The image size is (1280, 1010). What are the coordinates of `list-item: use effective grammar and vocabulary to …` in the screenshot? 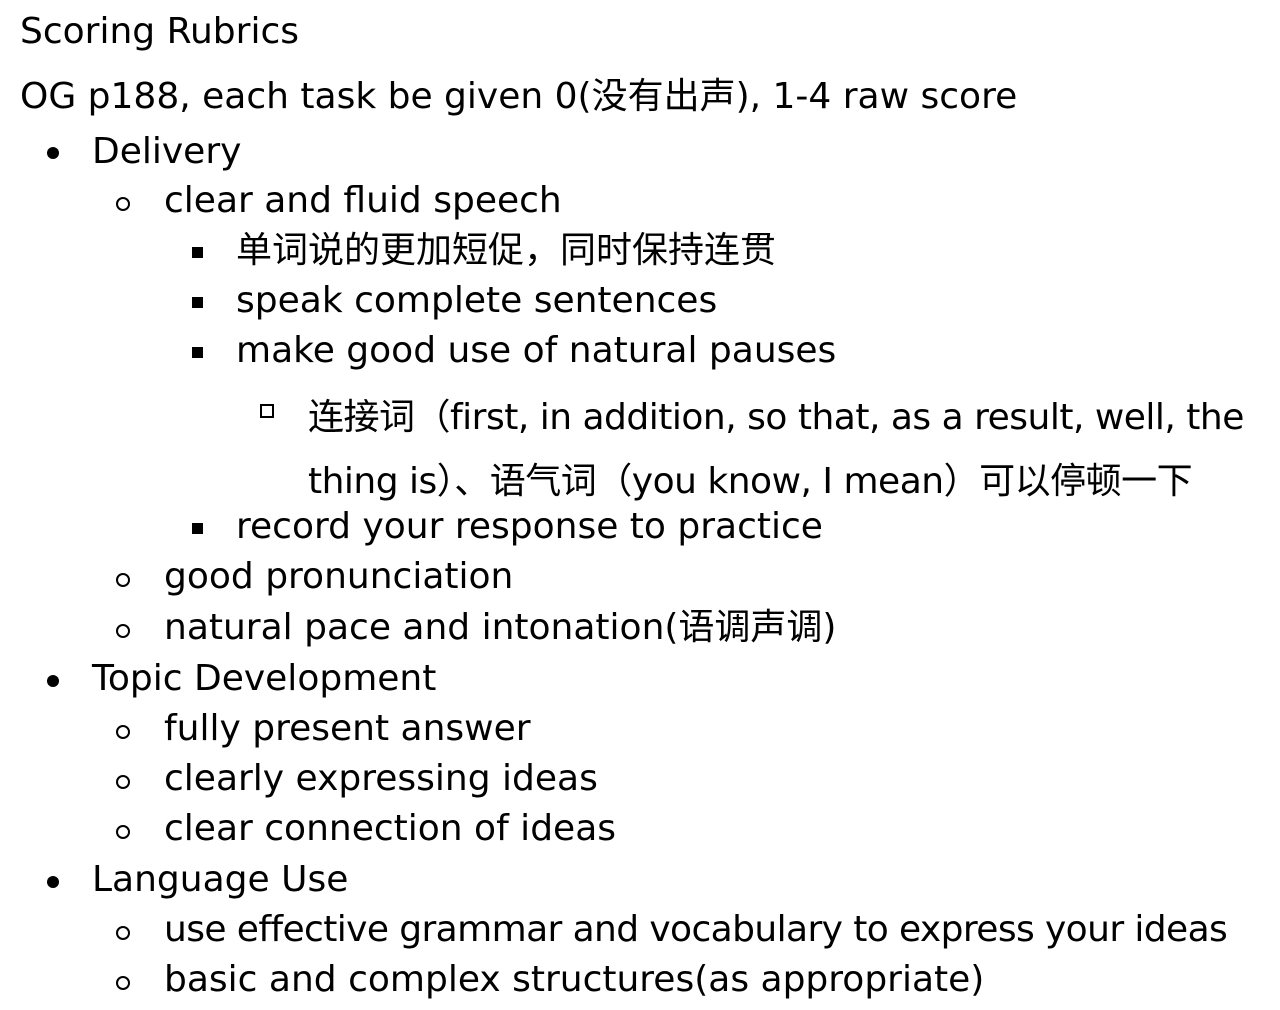 It's located at (696, 929).